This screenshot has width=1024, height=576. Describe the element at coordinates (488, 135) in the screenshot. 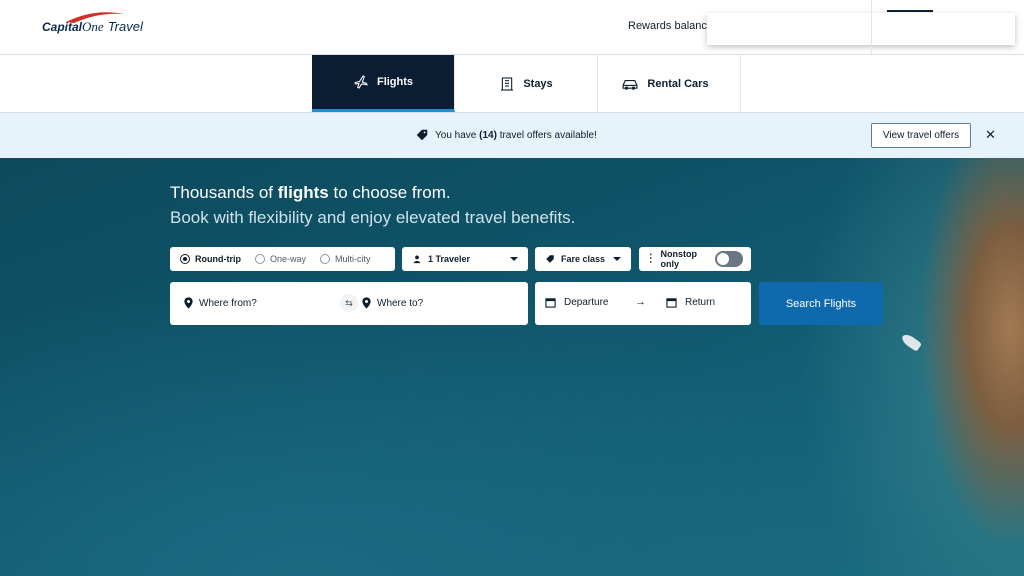

I see `offer-count: (14)` at that location.